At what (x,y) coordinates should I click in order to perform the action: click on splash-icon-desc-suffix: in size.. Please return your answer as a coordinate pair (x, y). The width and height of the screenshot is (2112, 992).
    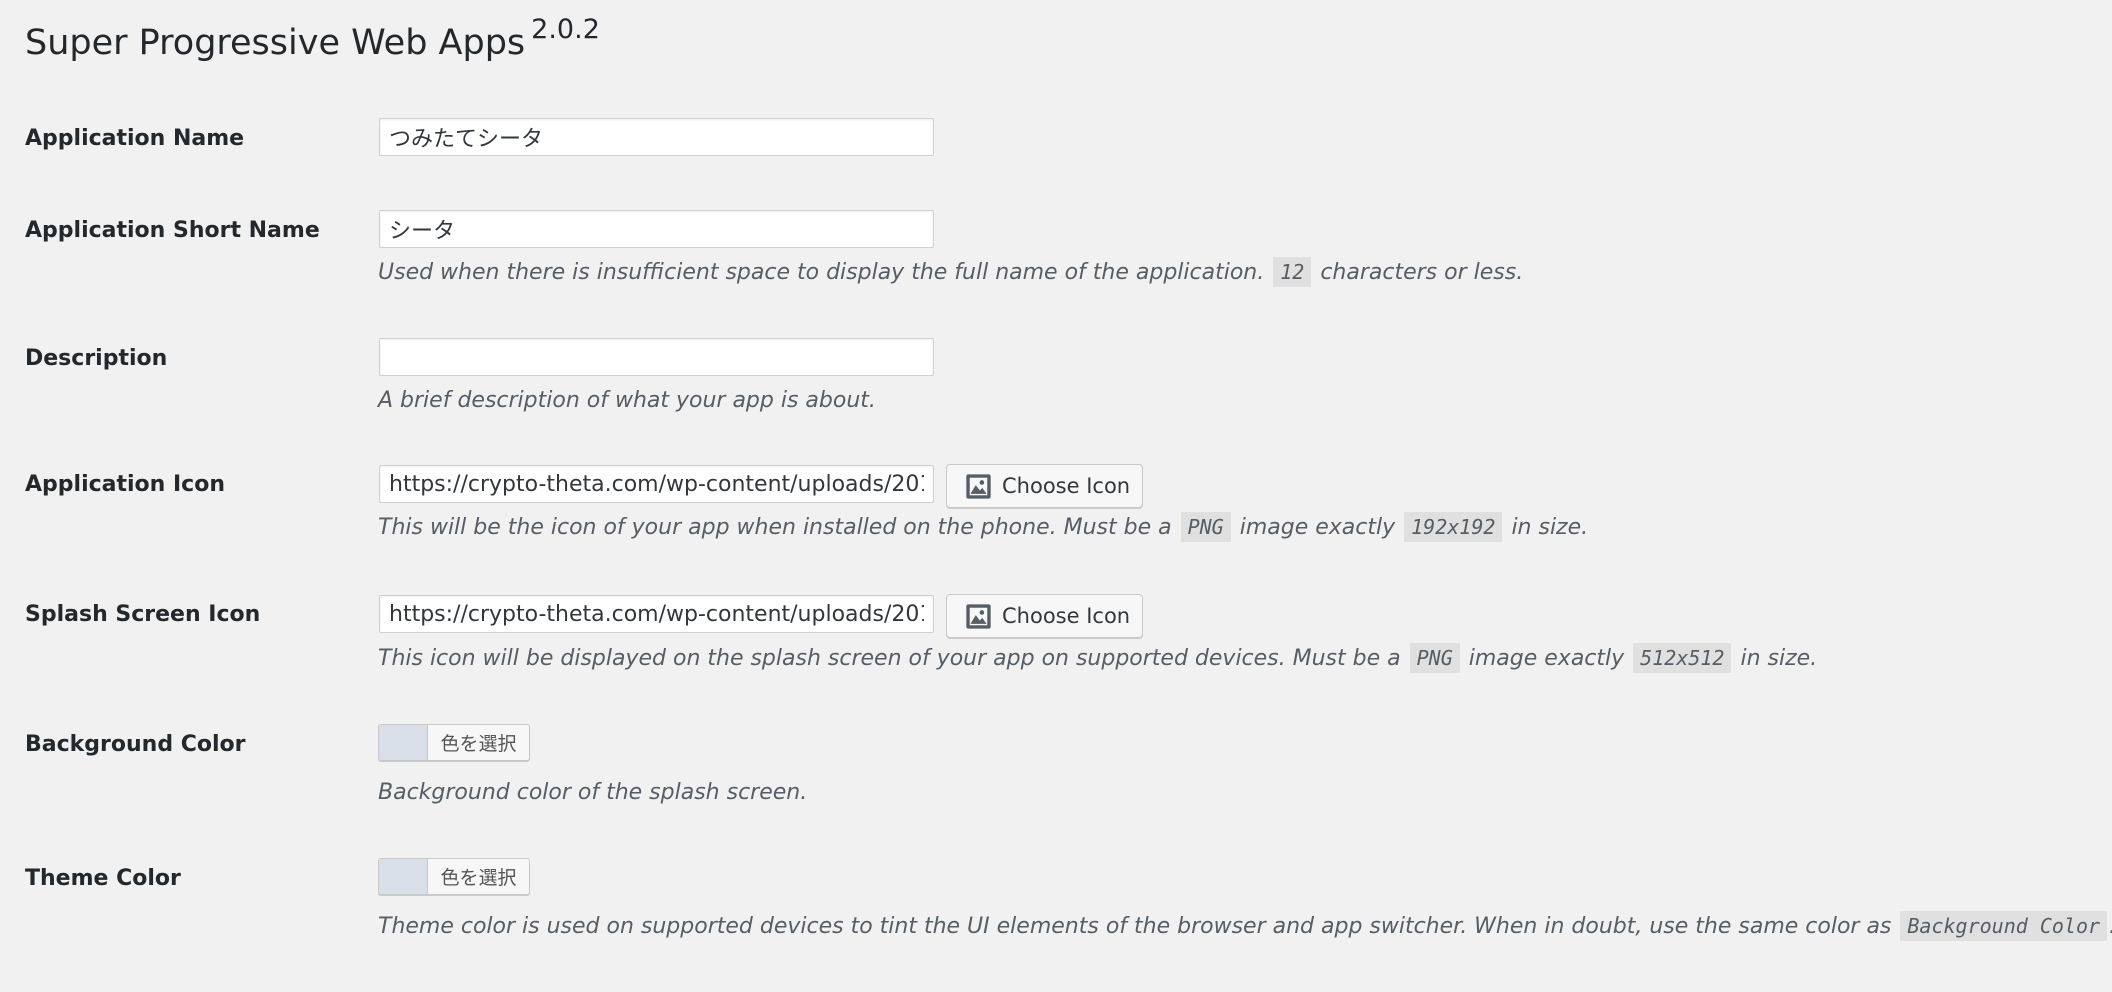
    Looking at the image, I should click on (1779, 658).